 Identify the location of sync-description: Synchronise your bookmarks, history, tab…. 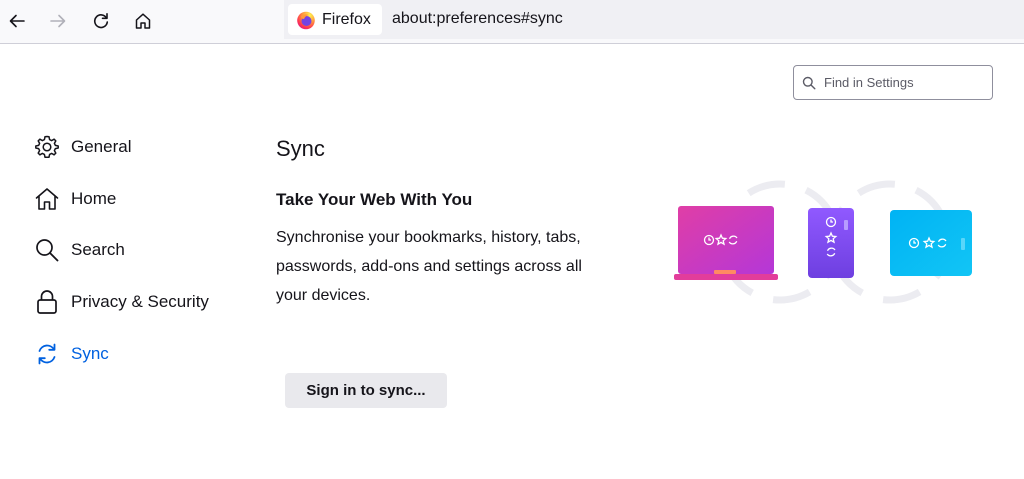
(429, 266).